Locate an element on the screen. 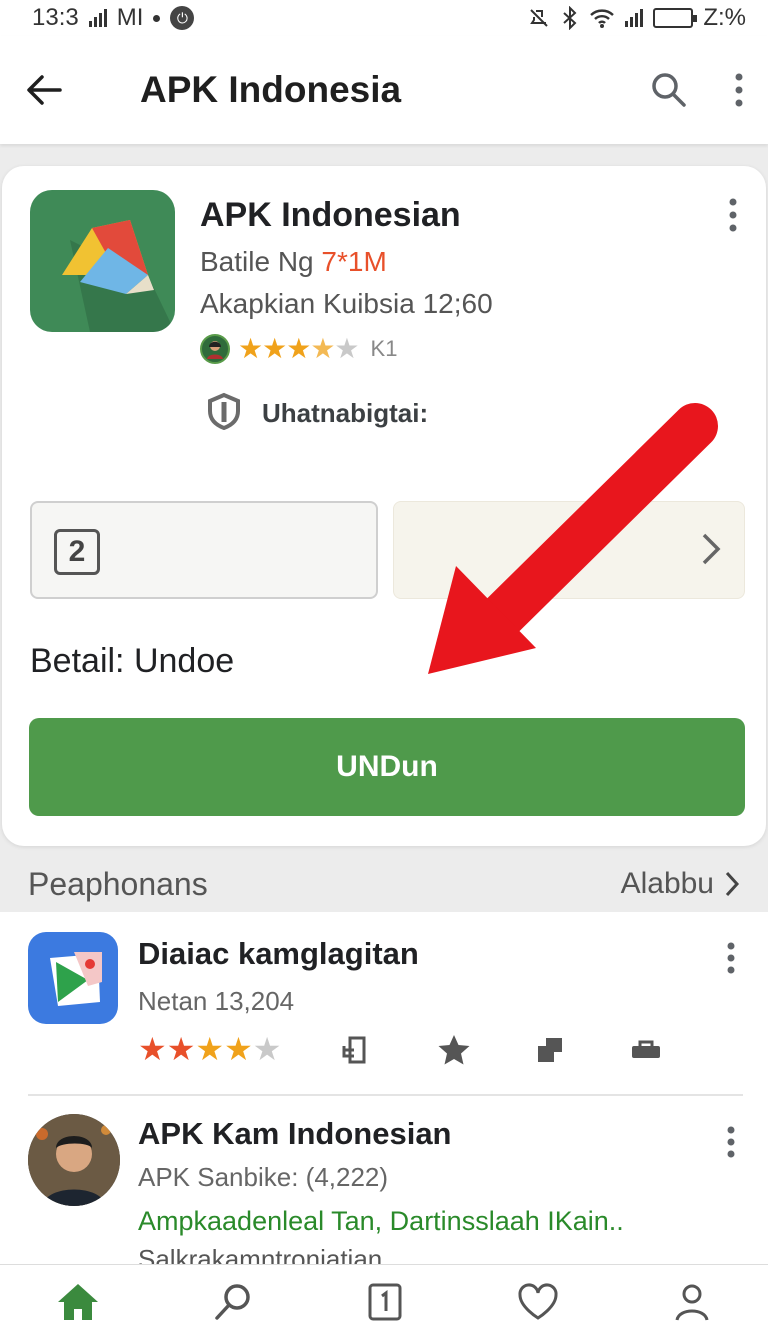 The height and width of the screenshot is (1344, 768). bottom-nav is located at coordinates (384, 1304).